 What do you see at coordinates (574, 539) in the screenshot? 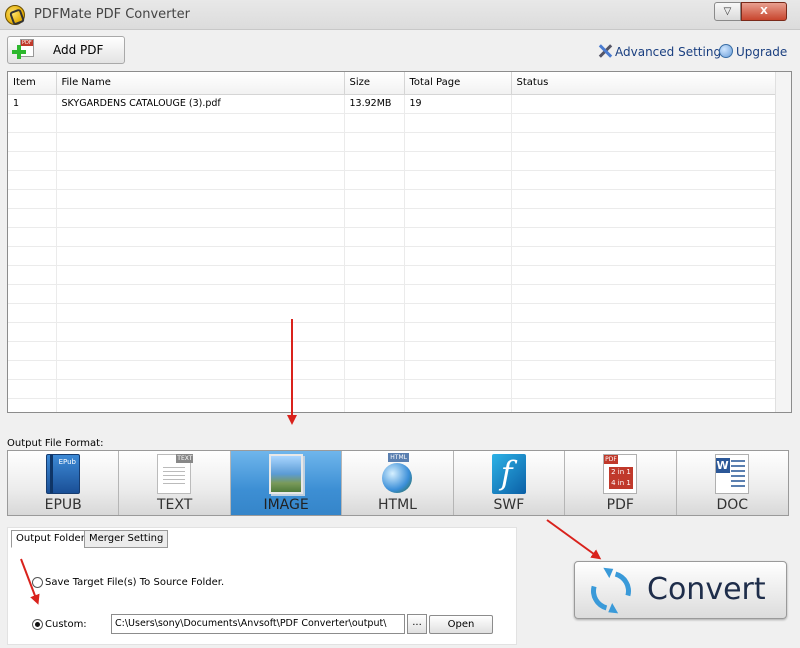
I see `arrow-to-convert-button` at bounding box center [574, 539].